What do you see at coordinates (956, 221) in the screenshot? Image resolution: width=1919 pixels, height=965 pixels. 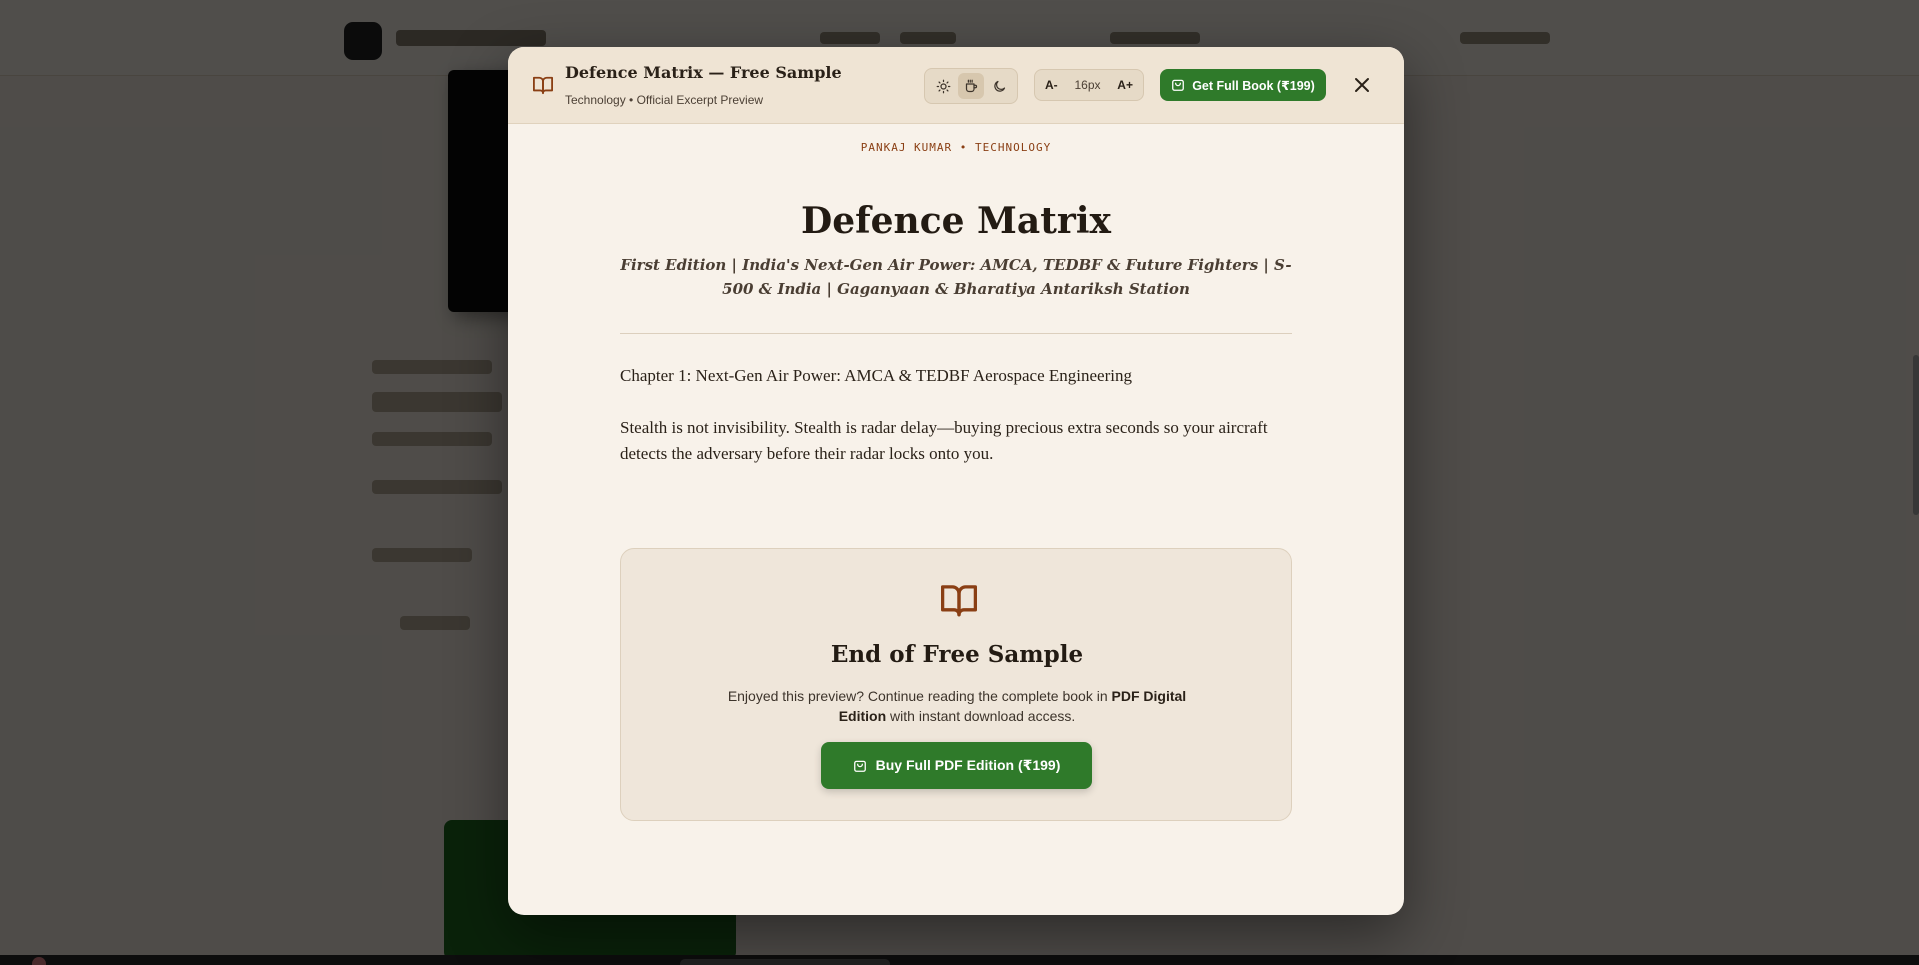 I see `book-title: Defence Matrix` at bounding box center [956, 221].